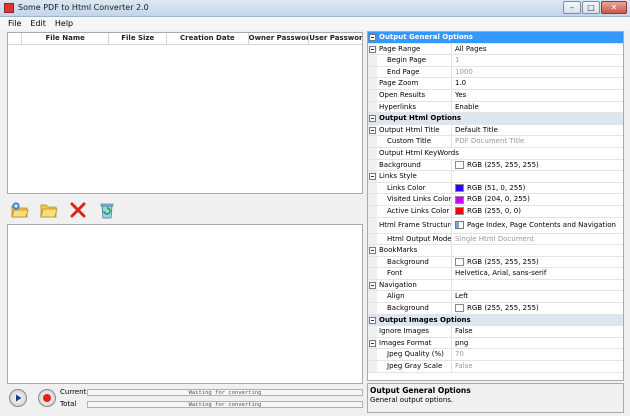  Describe the element at coordinates (225, 392) in the screenshot. I see `current-progress-bar: Waiting for converting` at that location.